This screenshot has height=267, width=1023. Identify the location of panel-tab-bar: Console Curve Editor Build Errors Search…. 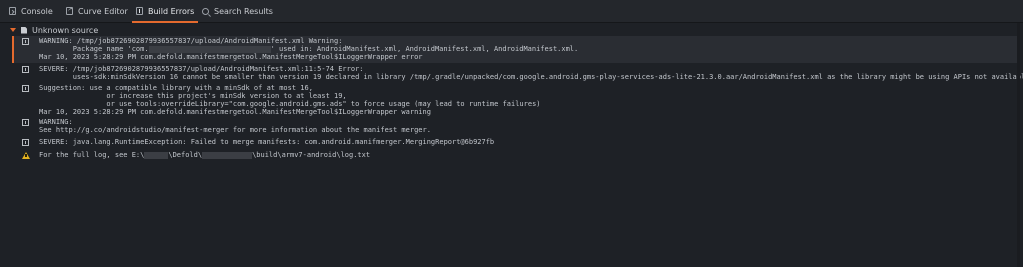
(511, 11).